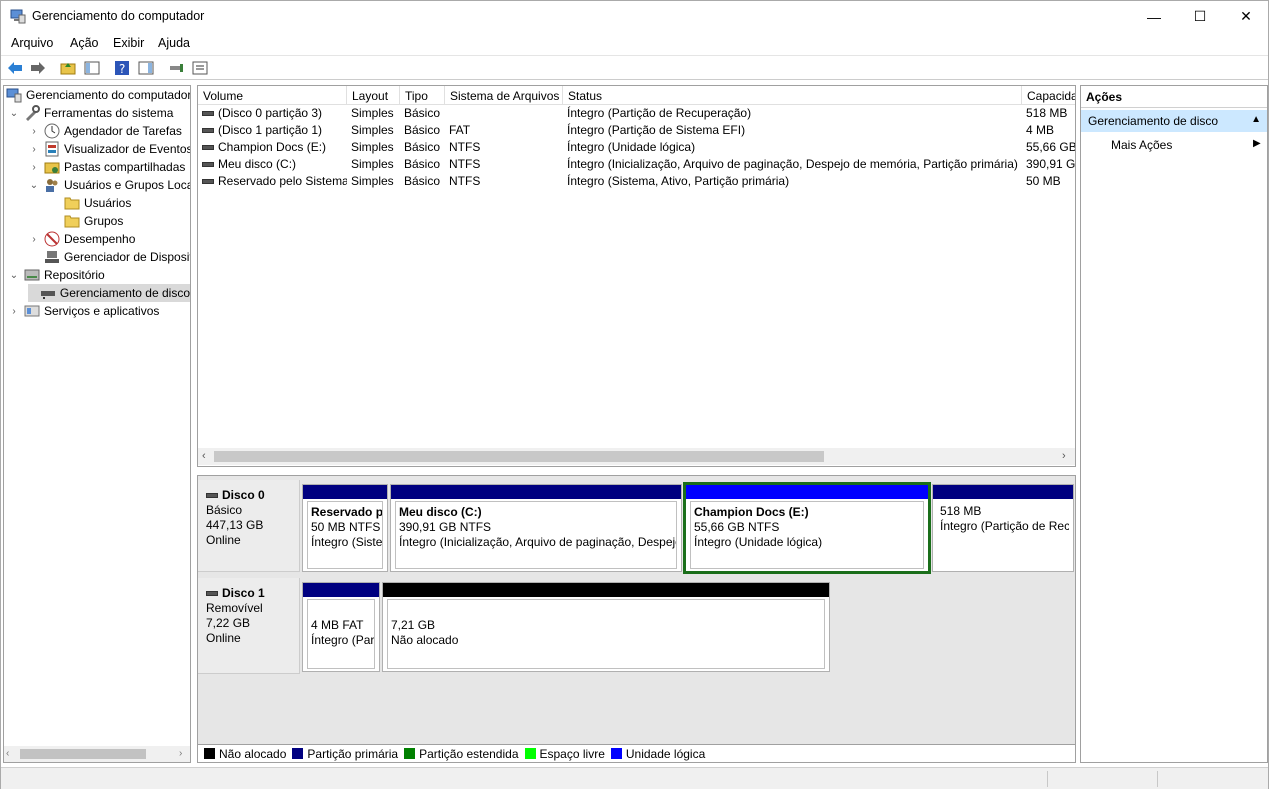 This screenshot has width=1269, height=789. Describe the element at coordinates (656, 130) in the screenshot. I see `volume-row-cell: Íntegro (Partição de Sistema EFI)` at that location.